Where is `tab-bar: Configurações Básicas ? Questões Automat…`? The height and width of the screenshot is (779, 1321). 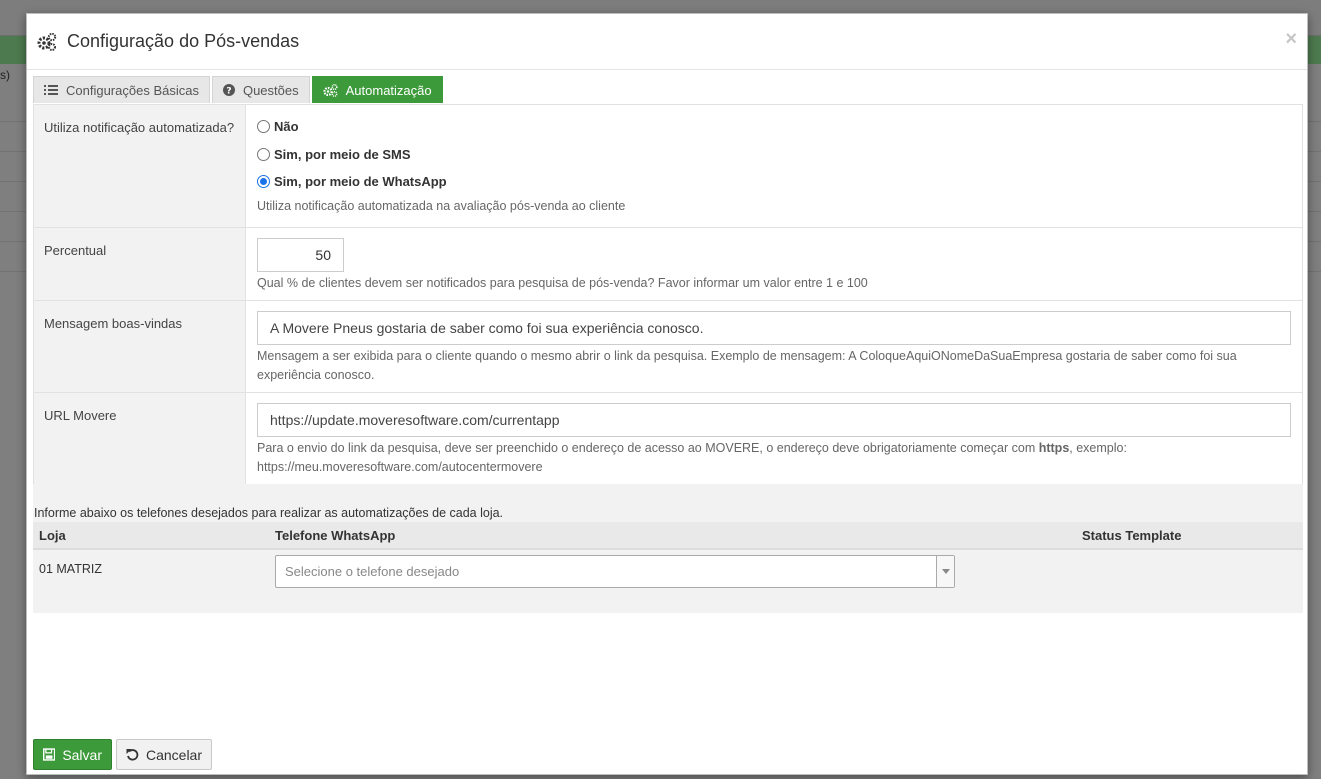
tab-bar: Configurações Básicas ? Questões Automat… is located at coordinates (238, 90).